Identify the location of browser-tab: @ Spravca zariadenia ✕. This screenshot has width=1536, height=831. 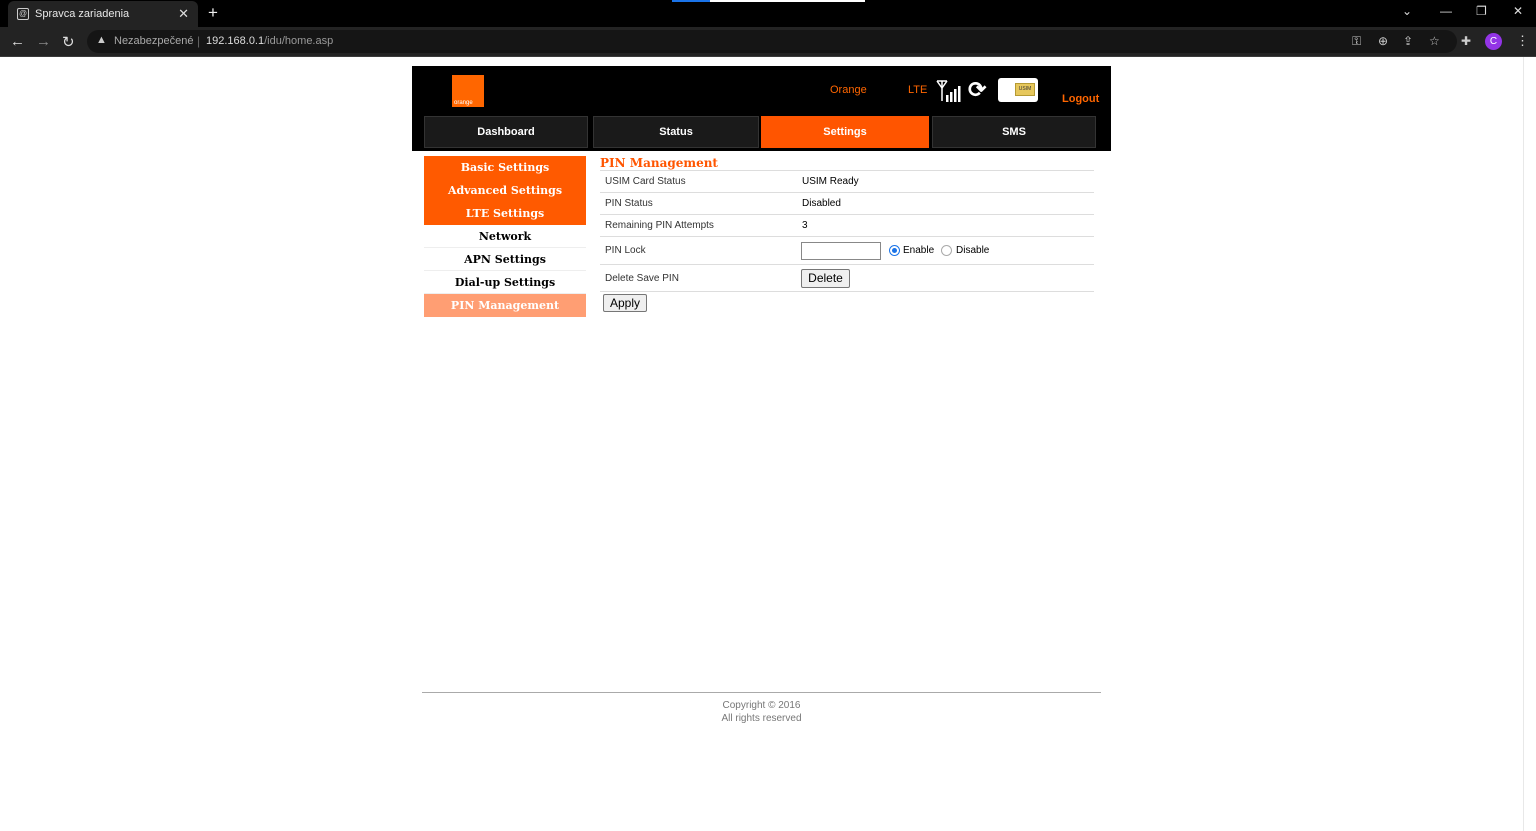
(103, 14).